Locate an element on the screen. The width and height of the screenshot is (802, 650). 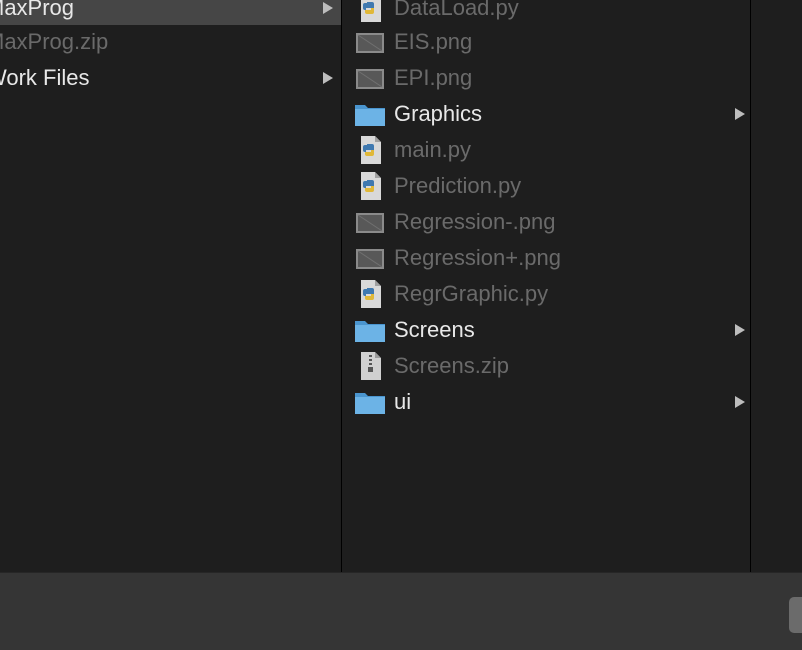
column1-item-maxprog-zip: MaxProg.zip is located at coordinates (170, 42).